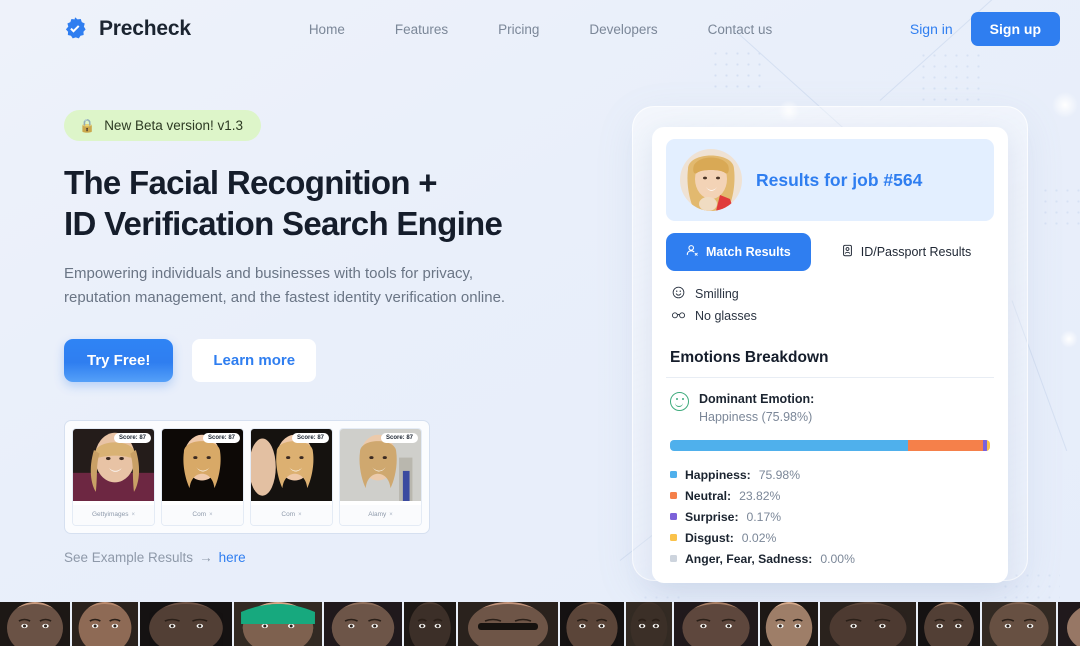 This screenshot has width=1080, height=646. Describe the element at coordinates (764, 516) in the screenshot. I see `legend-value: 0.17%` at that location.